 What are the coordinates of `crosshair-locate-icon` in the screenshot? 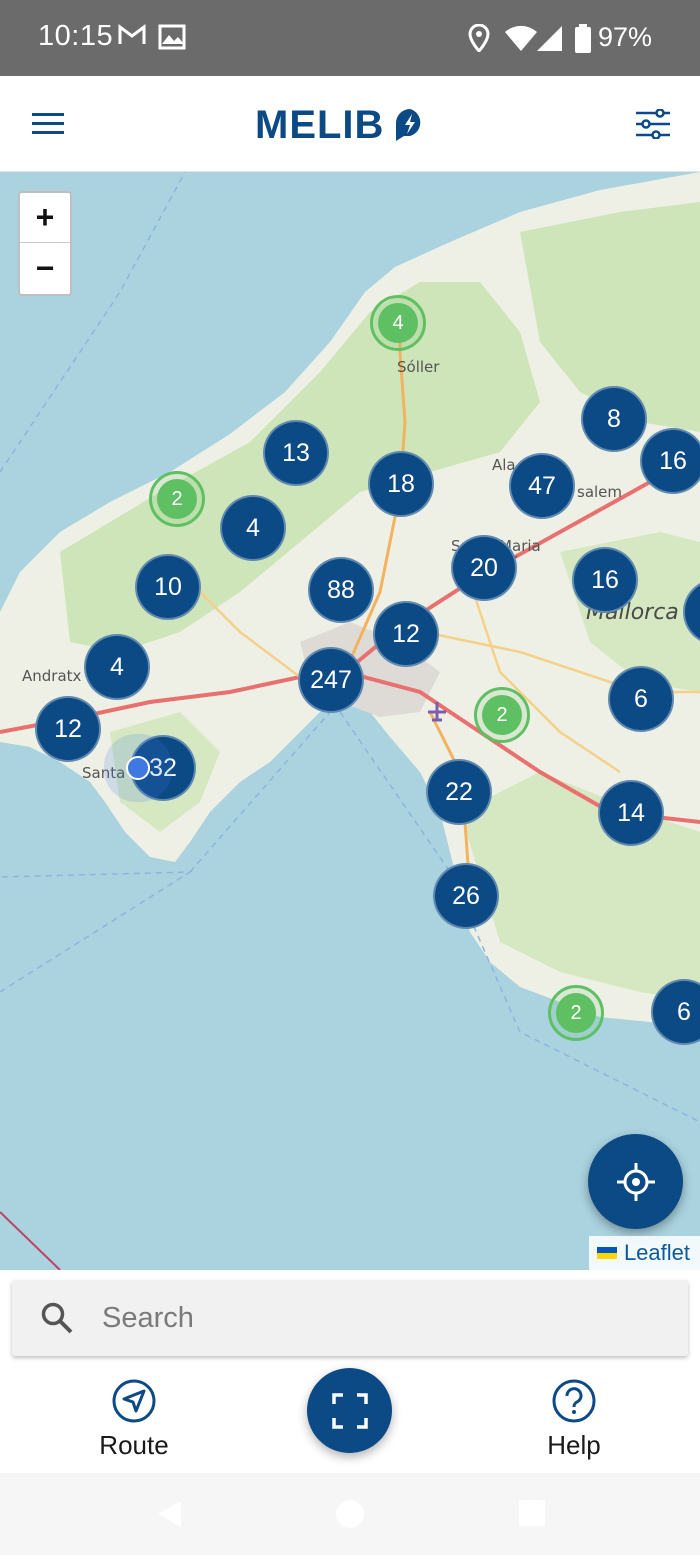 It's located at (635, 1181).